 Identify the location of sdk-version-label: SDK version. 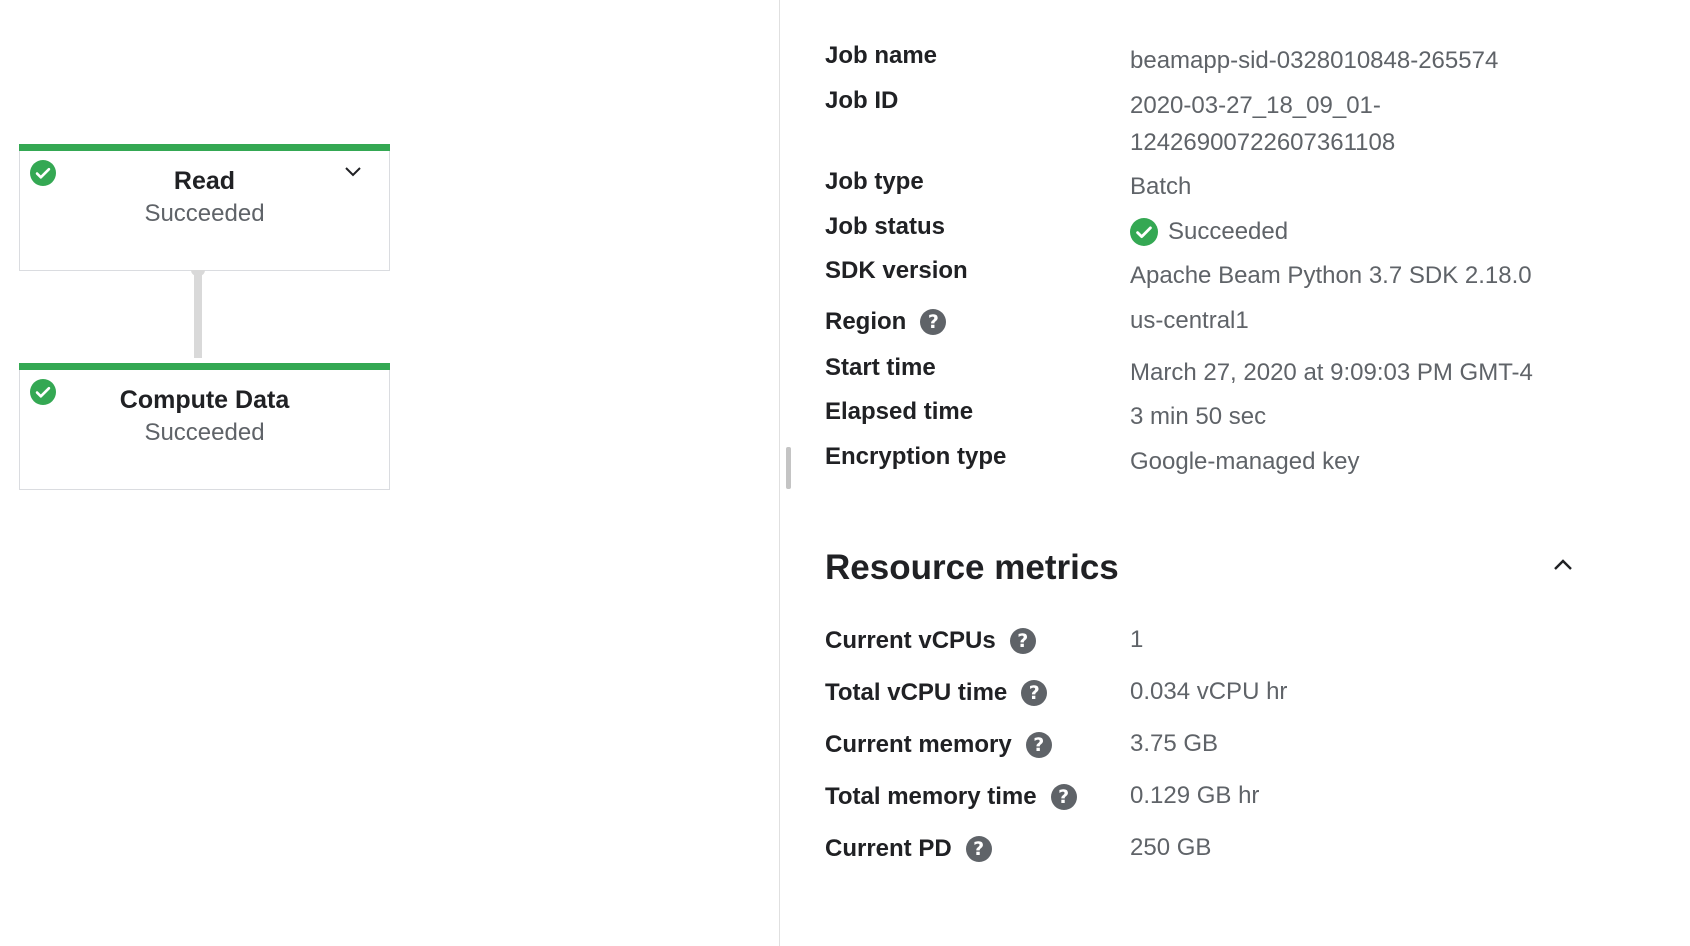
(896, 270).